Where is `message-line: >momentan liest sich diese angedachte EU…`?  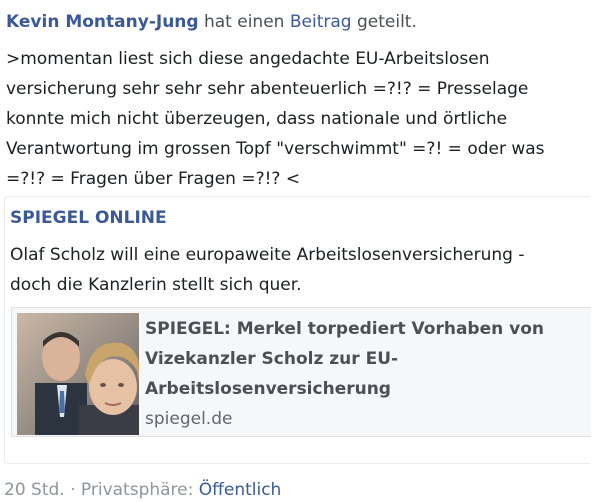
message-line: >momentan liest sich diese angedachte EU… is located at coordinates (248, 59).